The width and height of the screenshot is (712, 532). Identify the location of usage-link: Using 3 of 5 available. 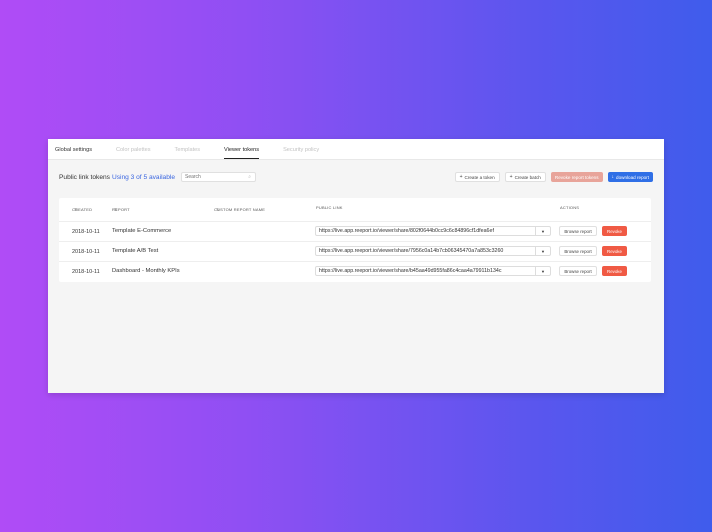
(143, 177).